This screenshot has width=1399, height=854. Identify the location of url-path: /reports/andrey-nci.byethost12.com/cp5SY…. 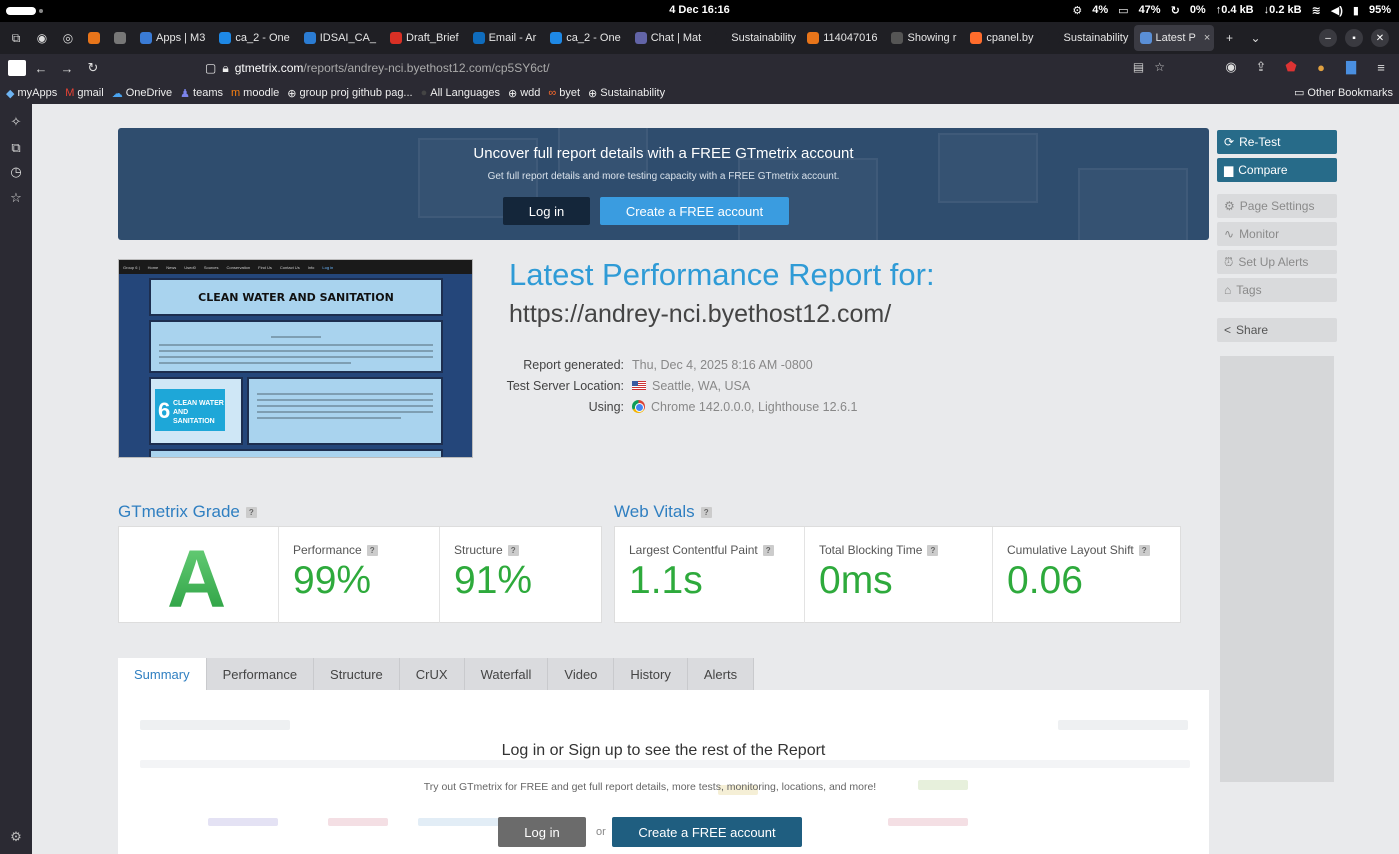
(426, 68).